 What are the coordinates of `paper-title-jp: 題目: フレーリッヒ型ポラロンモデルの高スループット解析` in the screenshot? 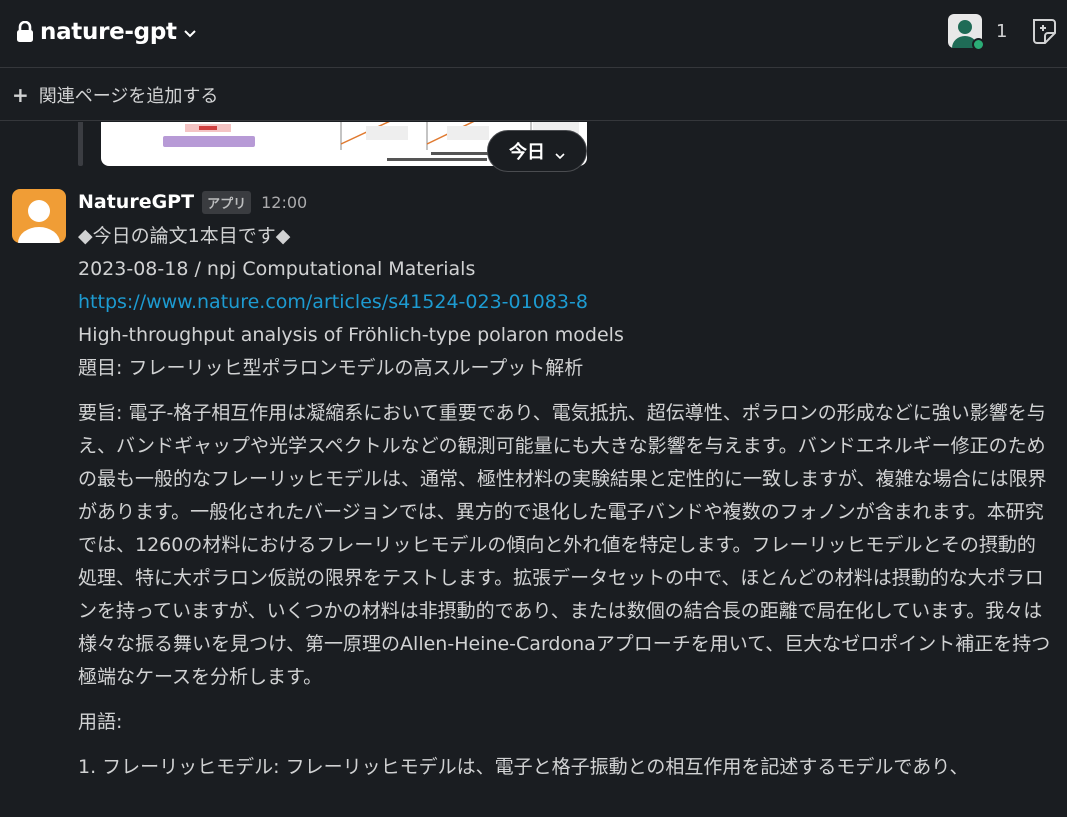 It's located at (331, 368).